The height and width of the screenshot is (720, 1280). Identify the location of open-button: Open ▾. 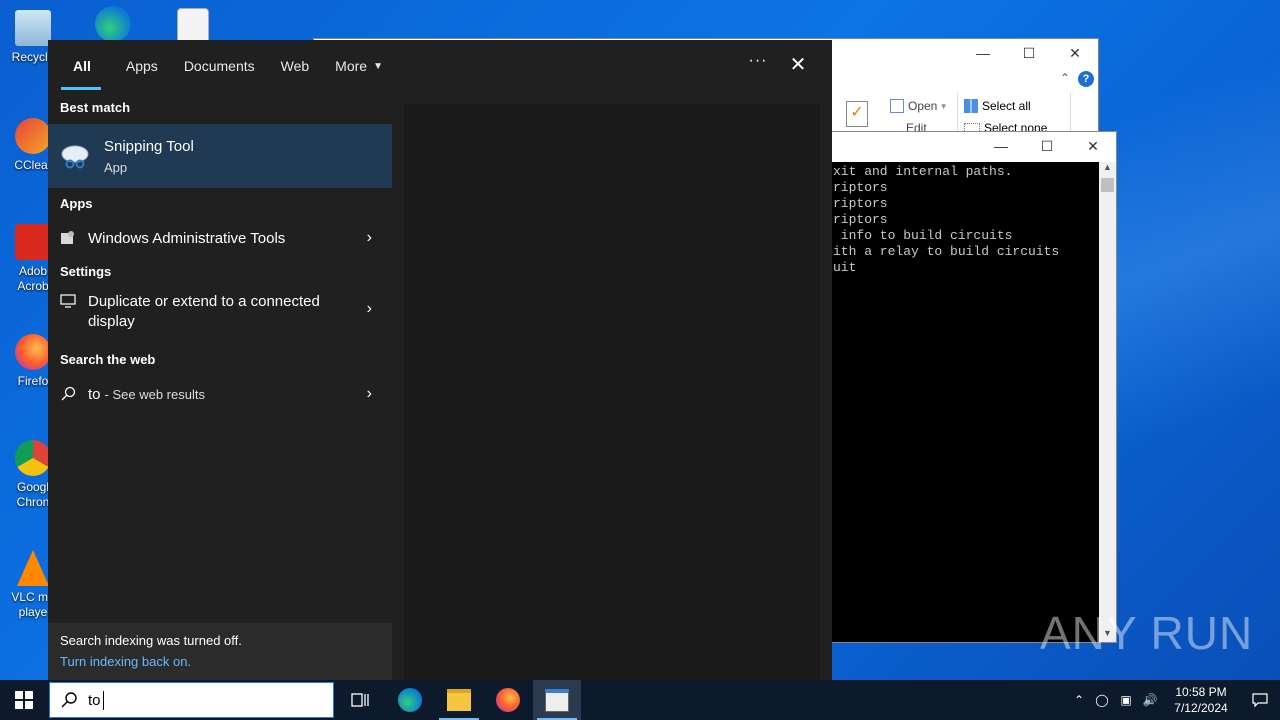
(918, 106).